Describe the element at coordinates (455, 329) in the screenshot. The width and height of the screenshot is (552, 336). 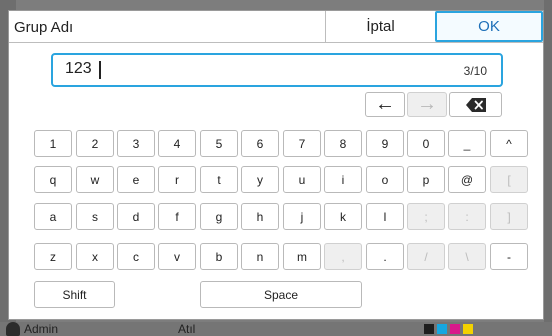
I see `ink-magenta-icon` at that location.